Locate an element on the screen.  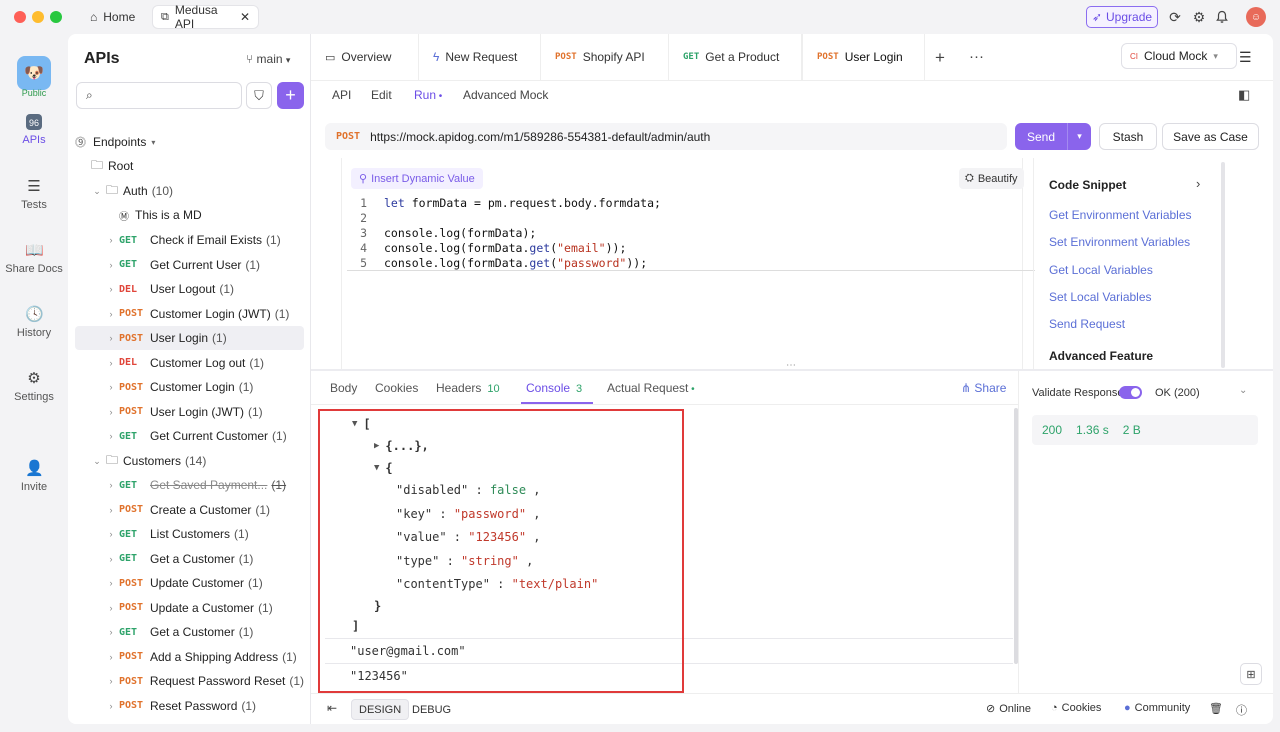
tab-new-request: ϟ New Request is located at coordinates (480, 57).